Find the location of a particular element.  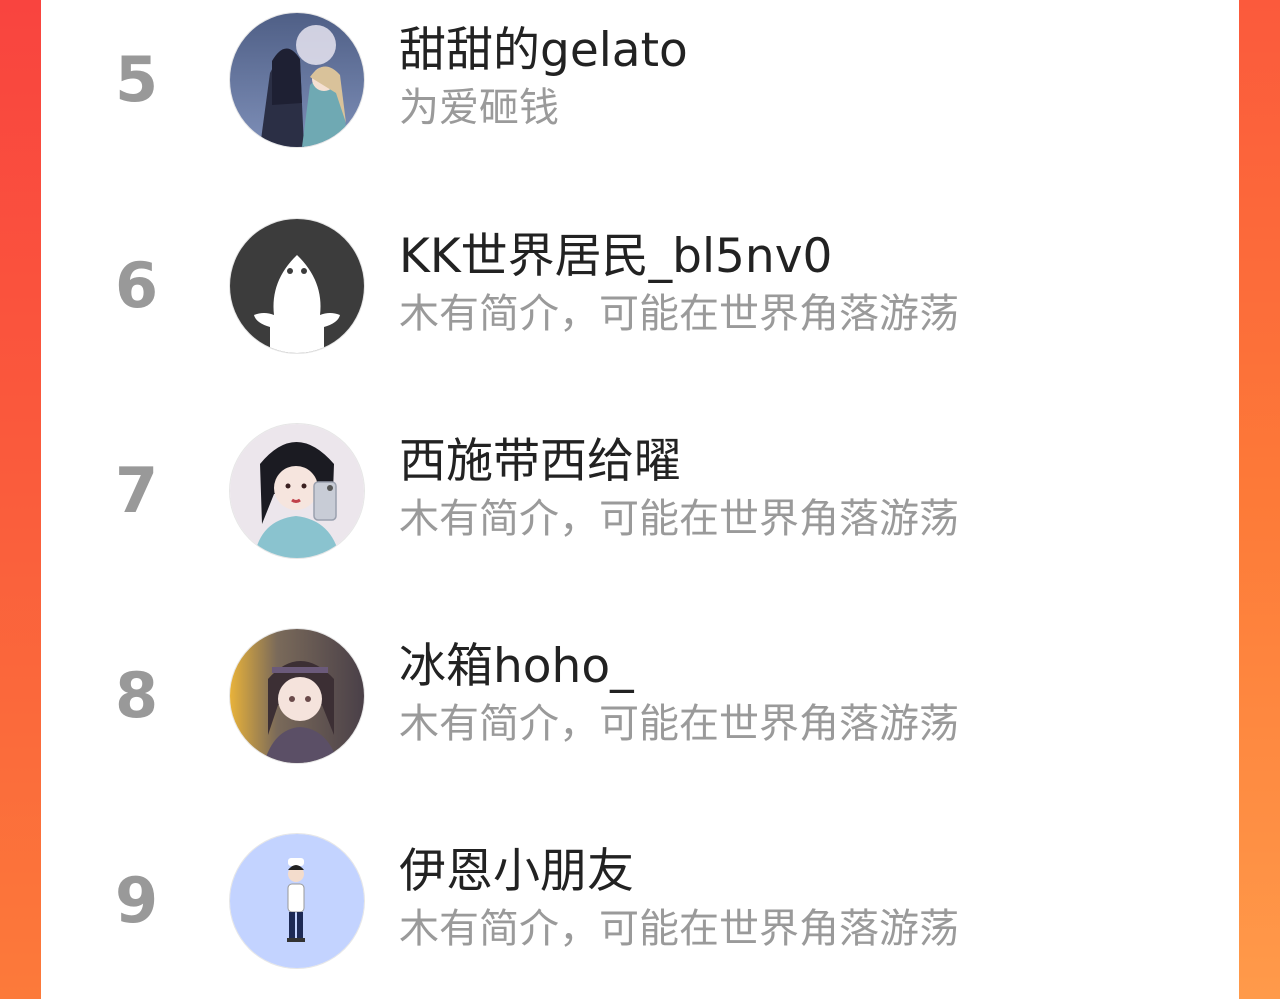

ranking-row: 5 甜甜的gelato 为爱砸钱 is located at coordinates (640, 81).